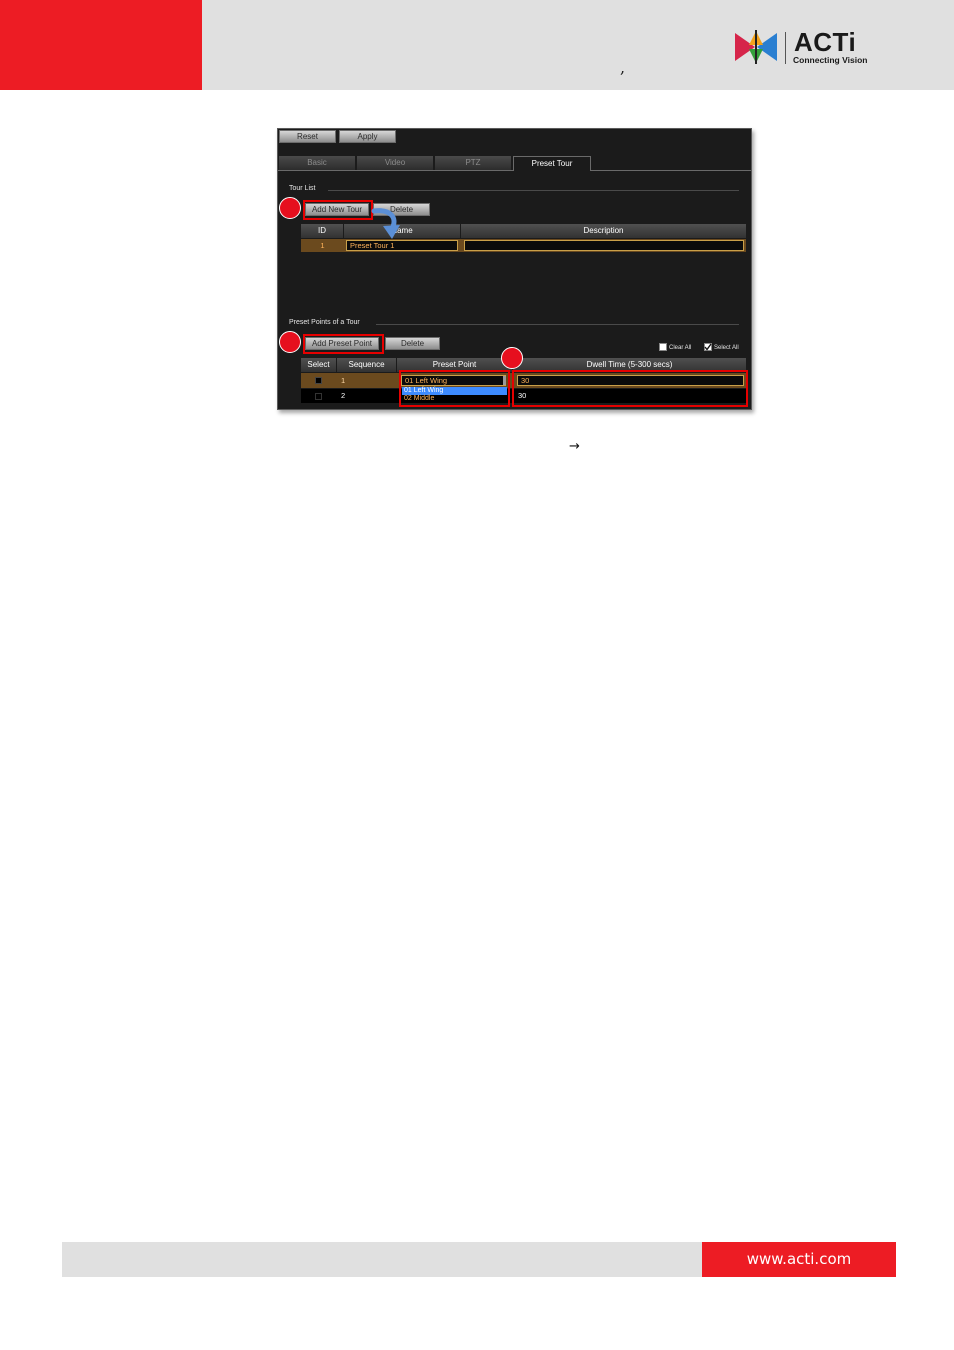 The image size is (954, 1350). I want to click on butterfly-logo-icon, so click(756, 47).